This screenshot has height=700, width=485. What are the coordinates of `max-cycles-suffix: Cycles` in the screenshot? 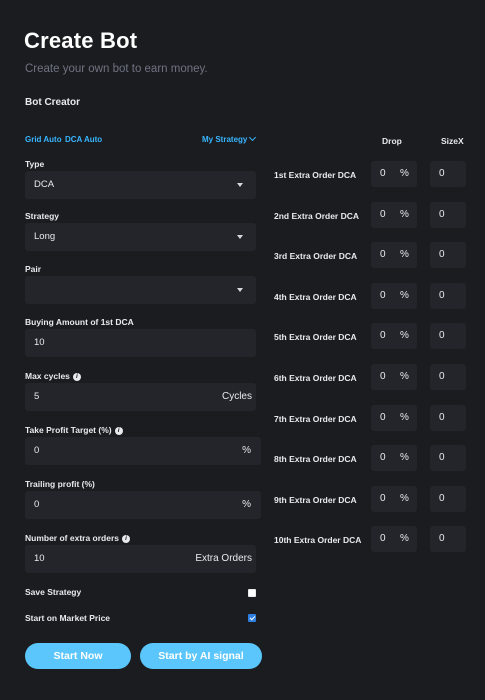 It's located at (236, 396).